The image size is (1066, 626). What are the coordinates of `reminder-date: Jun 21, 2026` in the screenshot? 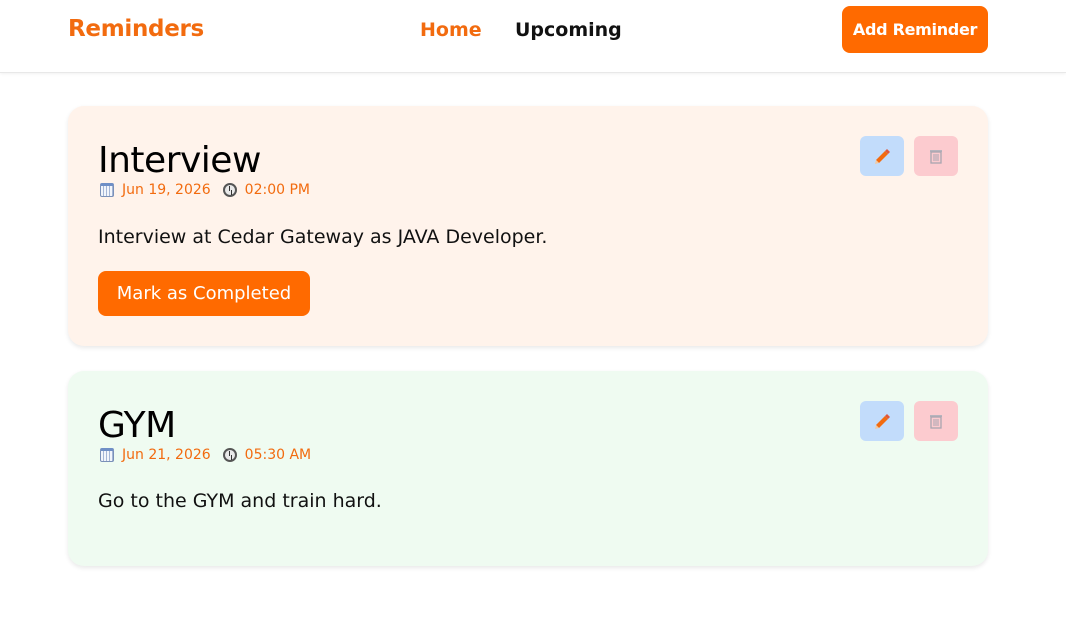 It's located at (166, 455).